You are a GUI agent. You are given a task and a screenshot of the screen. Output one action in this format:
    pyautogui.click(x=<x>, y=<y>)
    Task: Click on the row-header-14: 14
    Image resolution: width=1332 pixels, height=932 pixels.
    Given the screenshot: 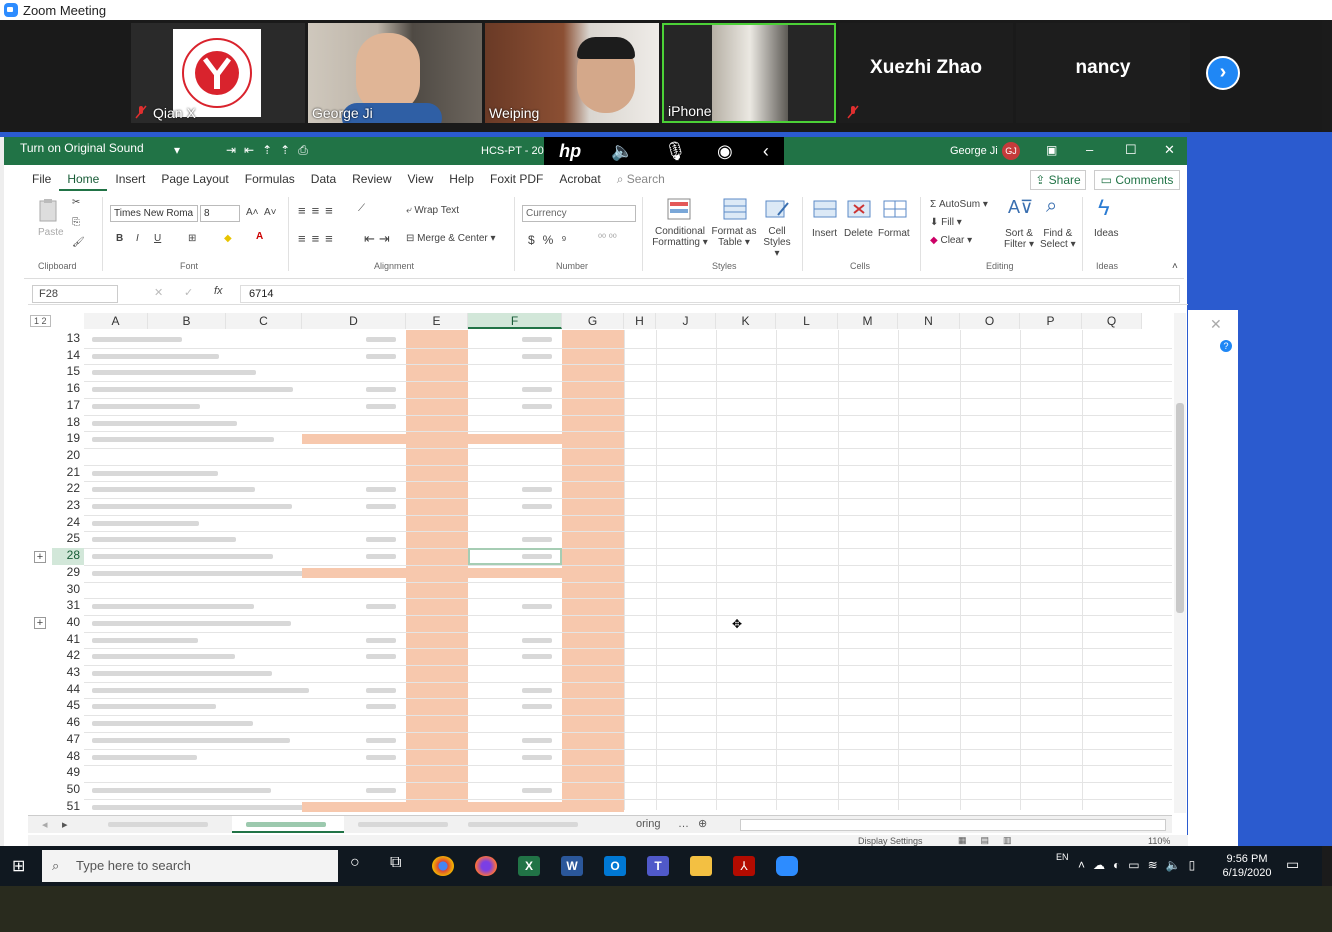 What is the action you would take?
    pyautogui.click(x=68, y=356)
    